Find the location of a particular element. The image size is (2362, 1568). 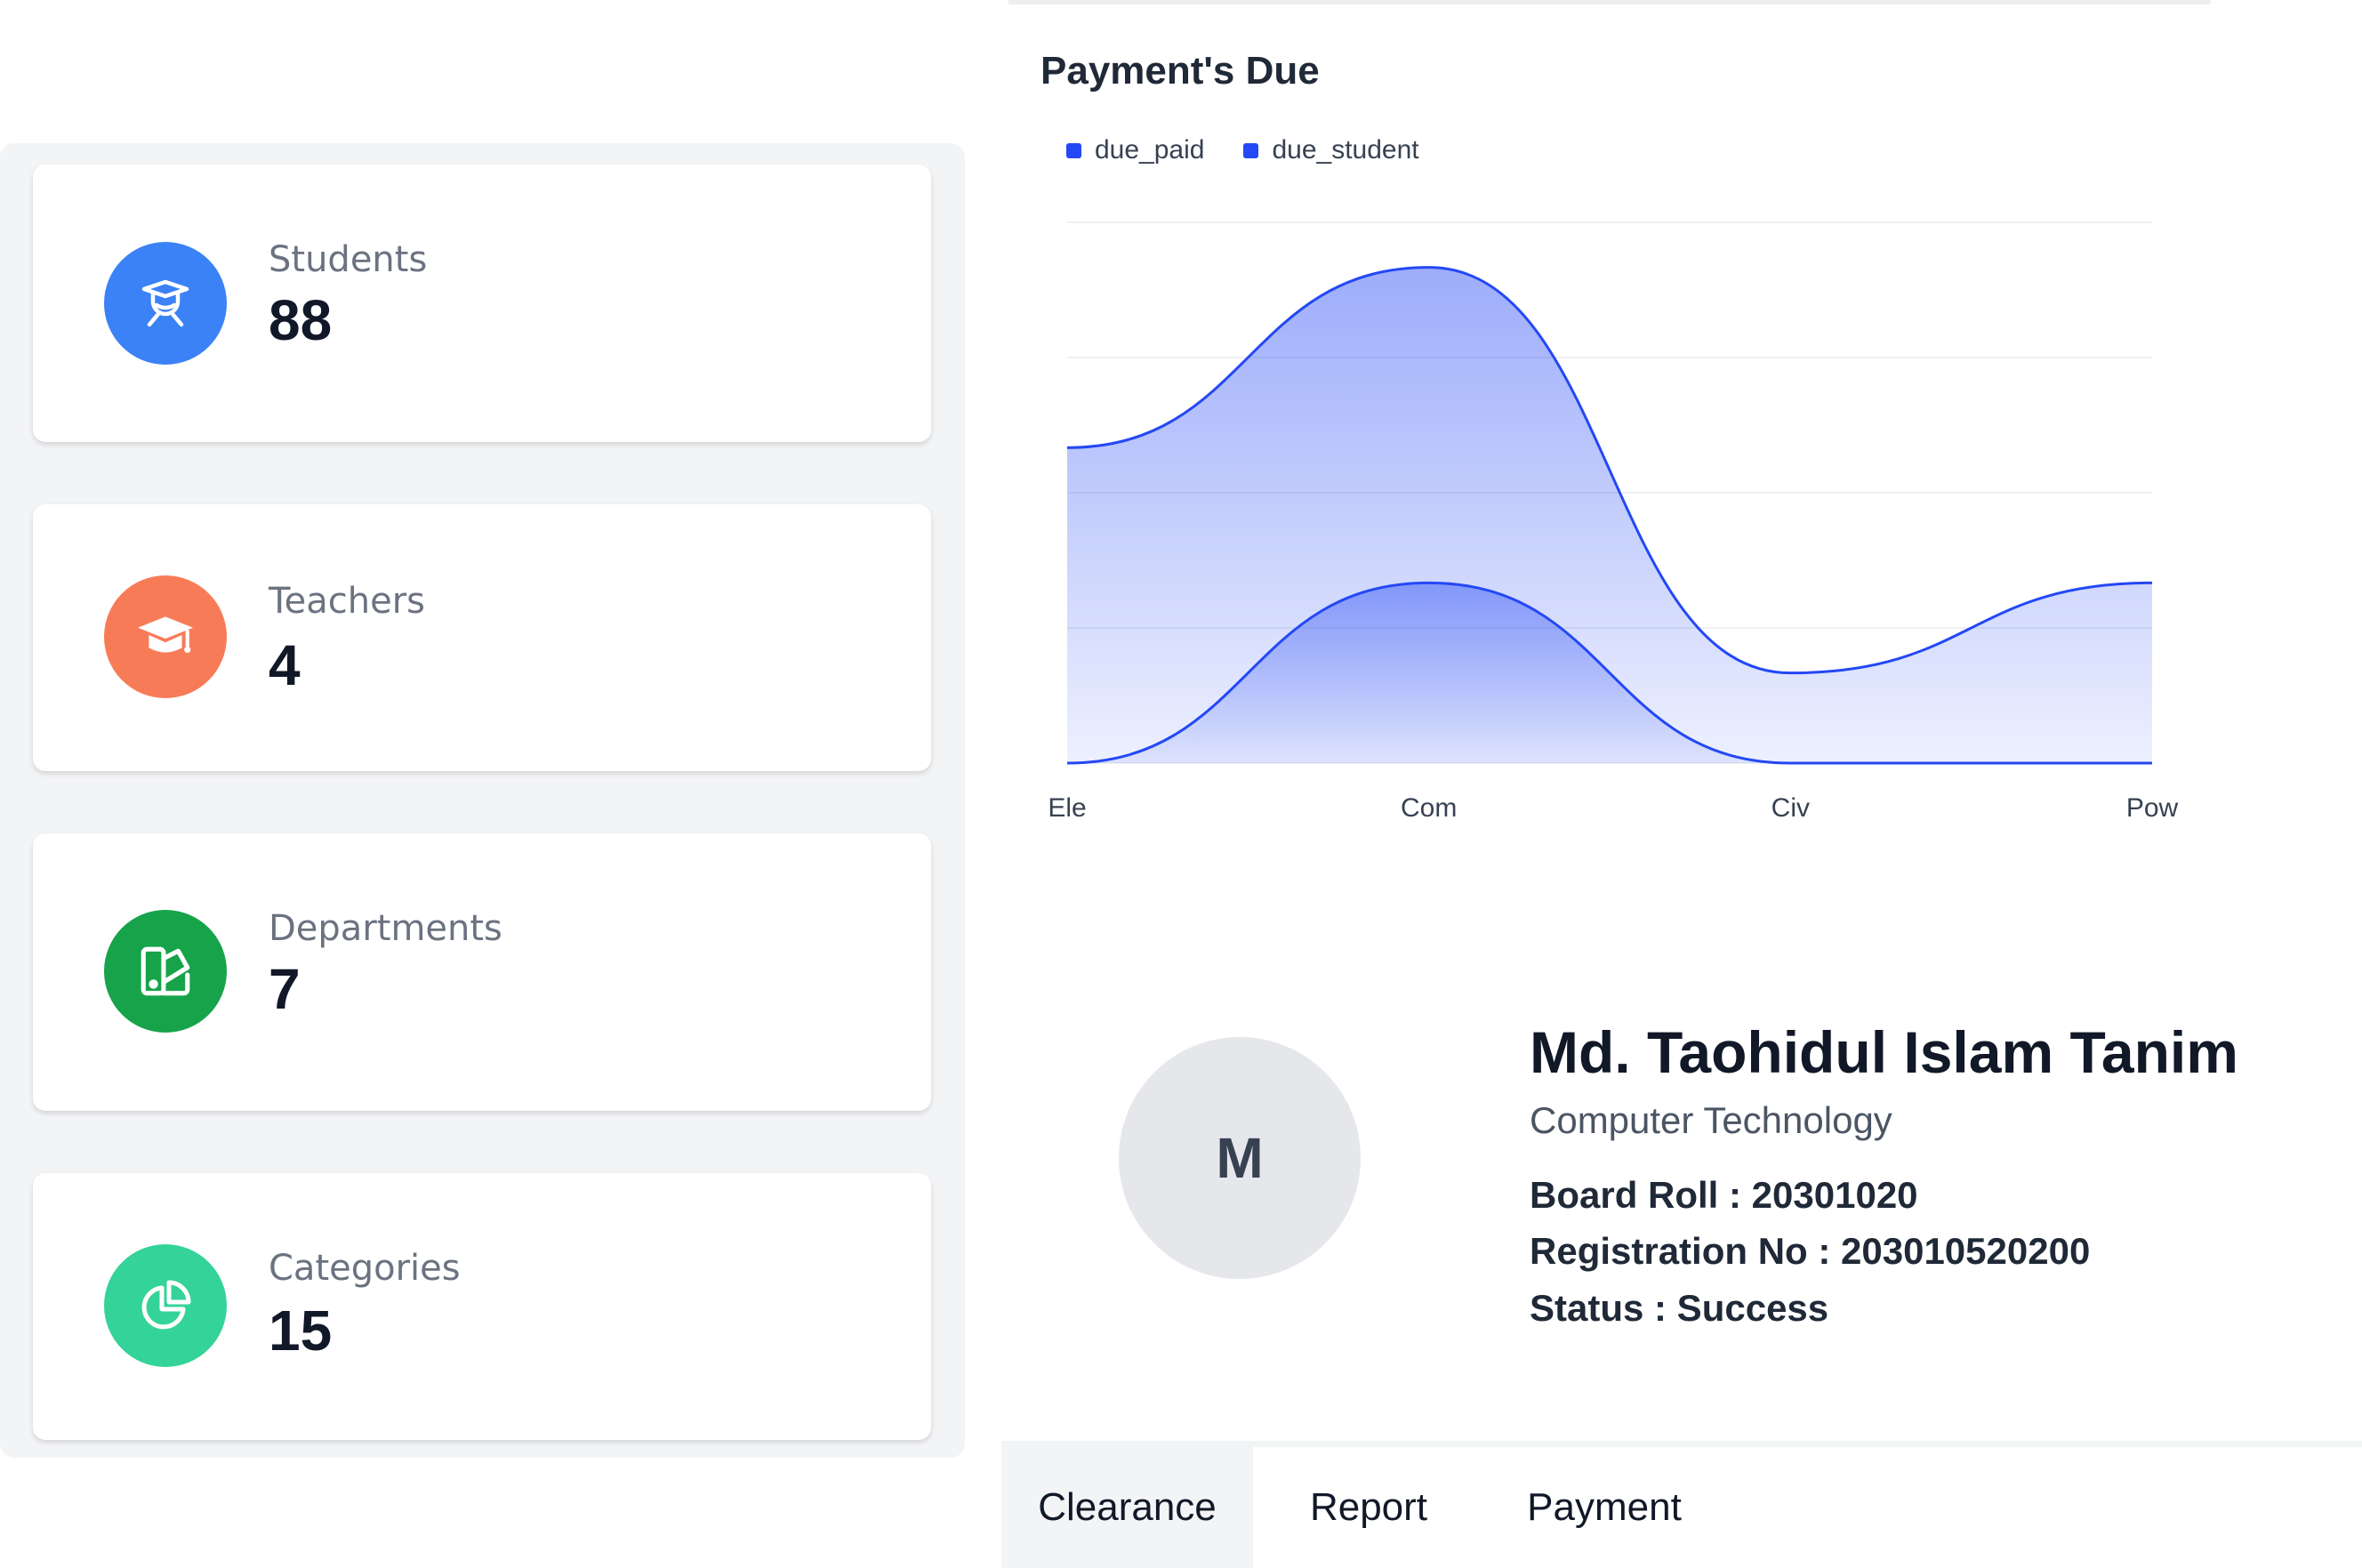

stat-value: 4 is located at coordinates (285, 665).